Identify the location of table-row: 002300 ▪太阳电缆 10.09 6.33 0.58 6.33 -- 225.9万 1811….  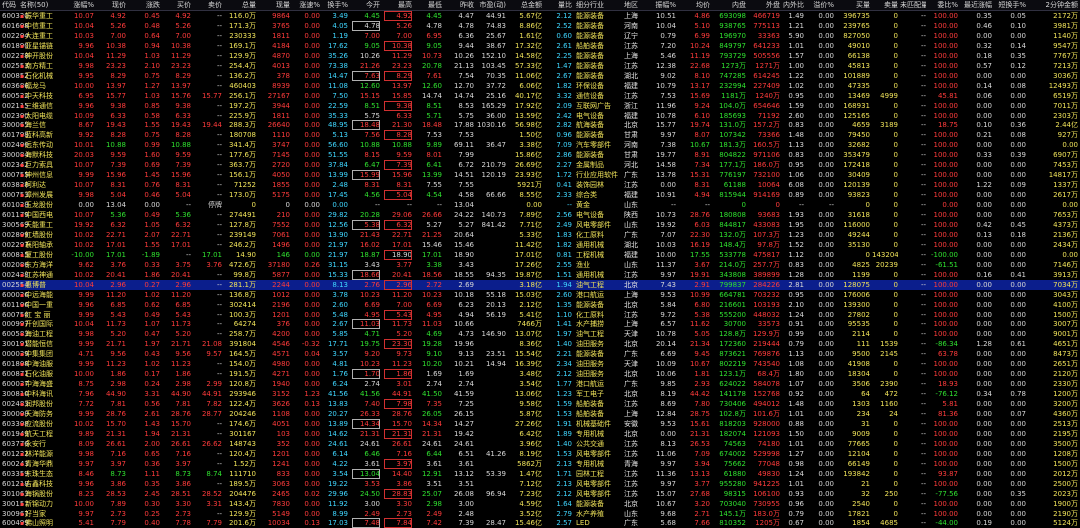
(540, 116).